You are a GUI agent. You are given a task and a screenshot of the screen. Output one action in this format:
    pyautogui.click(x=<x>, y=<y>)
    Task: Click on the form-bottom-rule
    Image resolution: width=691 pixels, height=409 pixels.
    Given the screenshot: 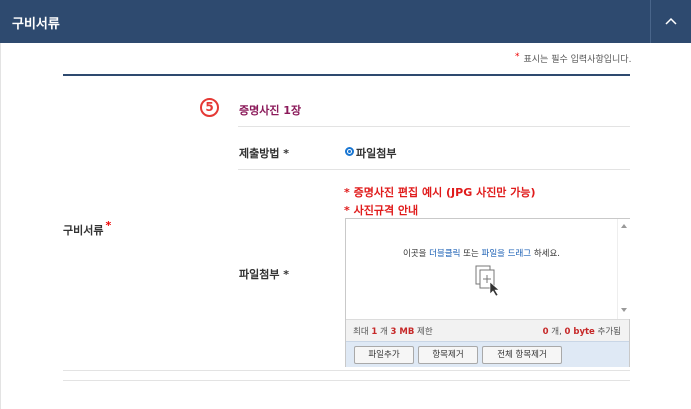 What is the action you would take?
    pyautogui.click(x=346, y=370)
    